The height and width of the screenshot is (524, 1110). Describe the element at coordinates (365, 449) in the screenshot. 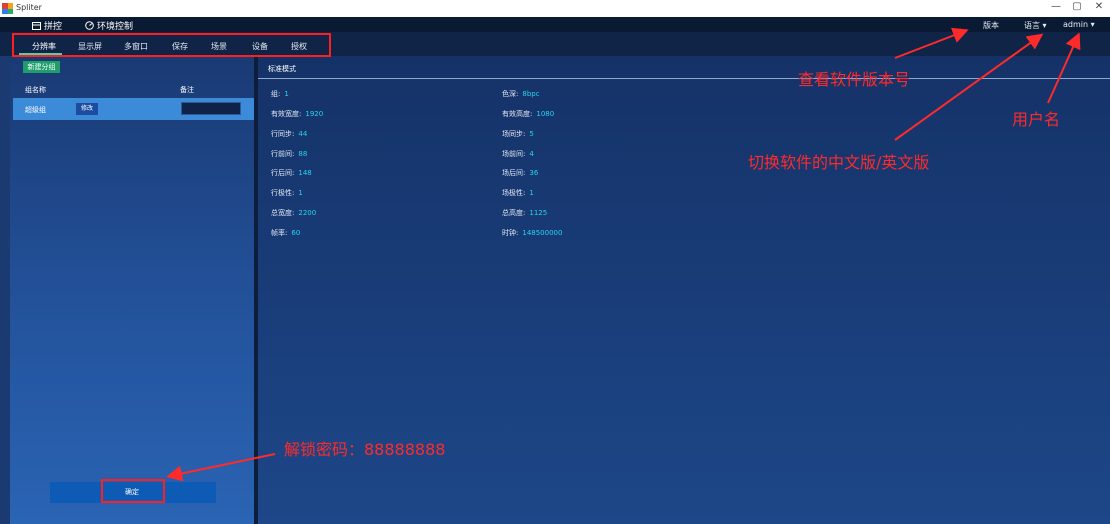

I see `annotation-unlock-password: 解锁密码：88888888` at that location.